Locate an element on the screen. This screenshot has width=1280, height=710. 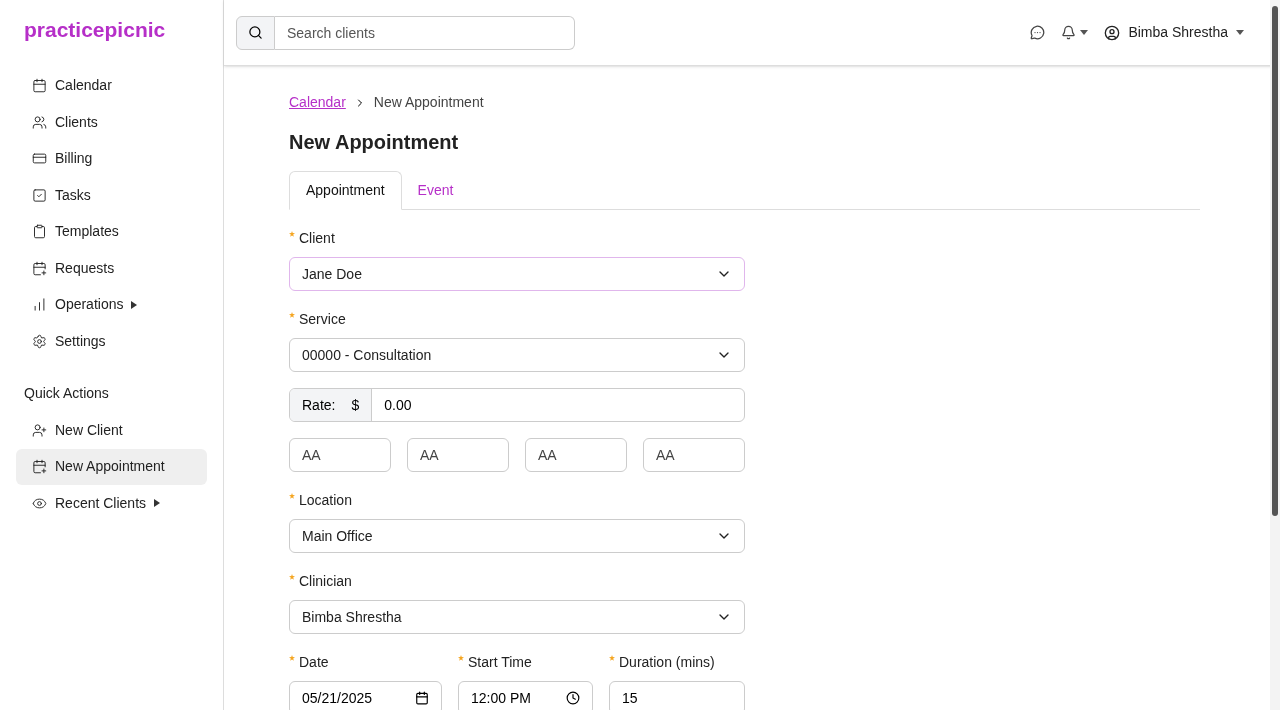
user-plus-icon is located at coordinates (39, 430).